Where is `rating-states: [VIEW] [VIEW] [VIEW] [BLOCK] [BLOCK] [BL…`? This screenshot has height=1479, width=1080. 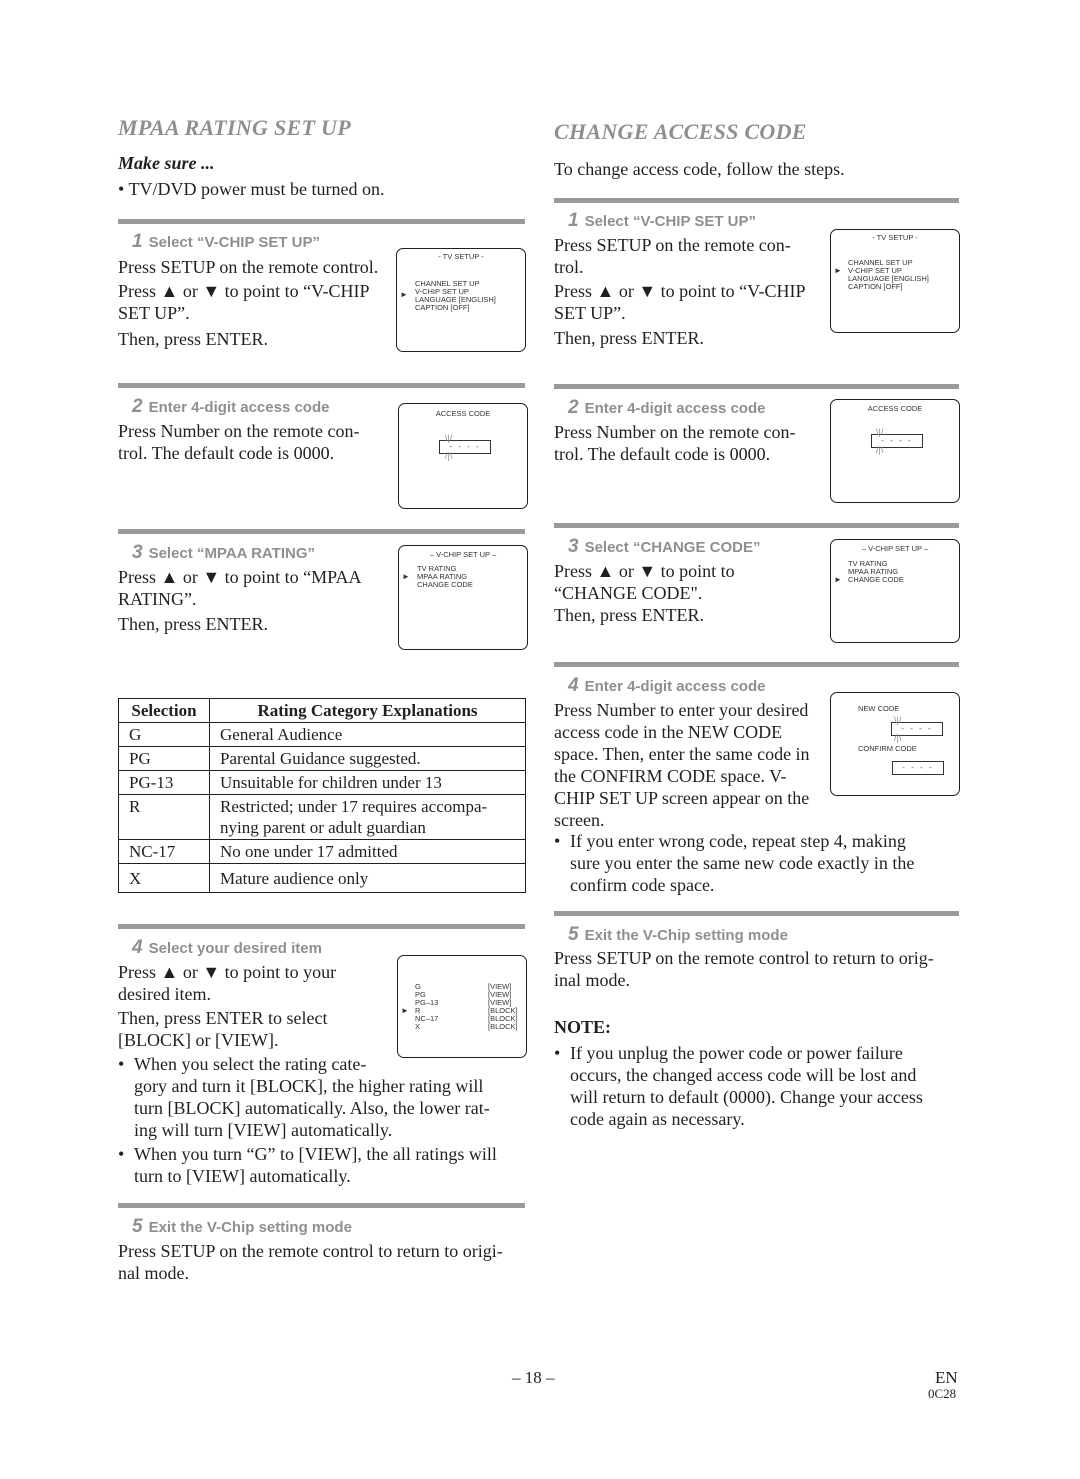 rating-states: [VIEW] [VIEW] [VIEW] [BLOCK] [BLOCK] [BL… is located at coordinates (503, 1006).